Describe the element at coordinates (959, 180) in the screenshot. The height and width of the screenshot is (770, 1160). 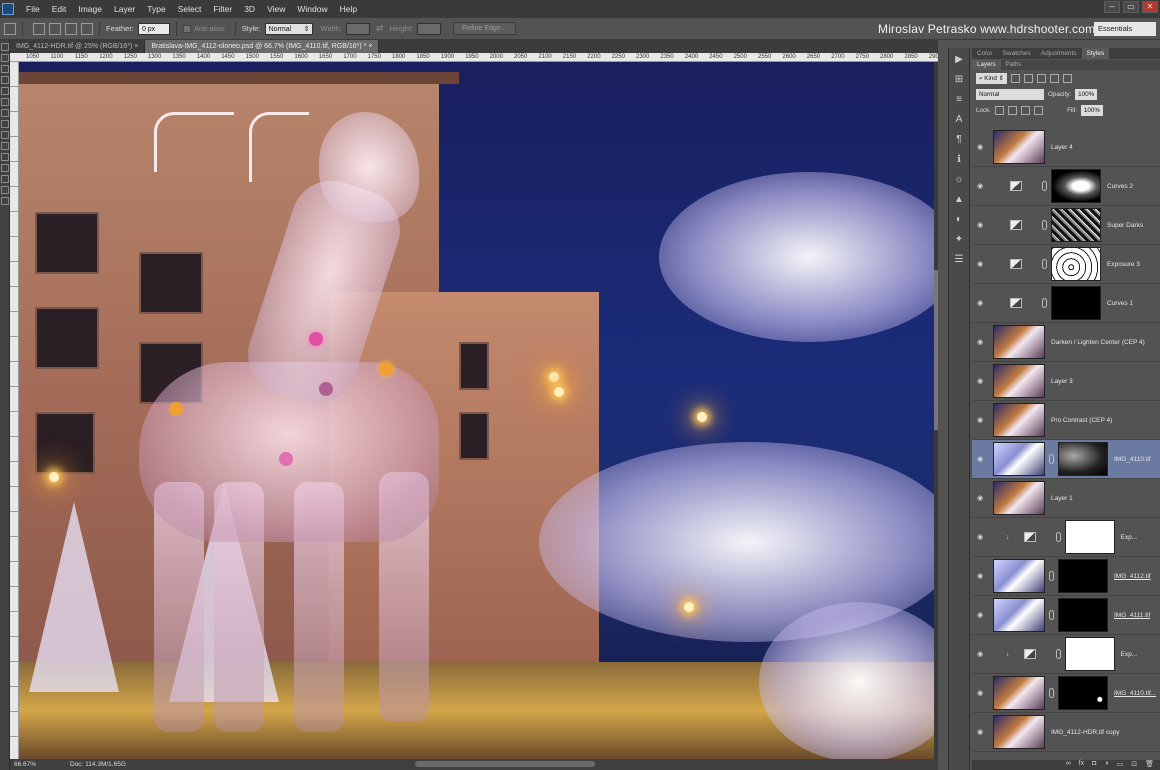
I see `adjust-icon: ☼` at that location.